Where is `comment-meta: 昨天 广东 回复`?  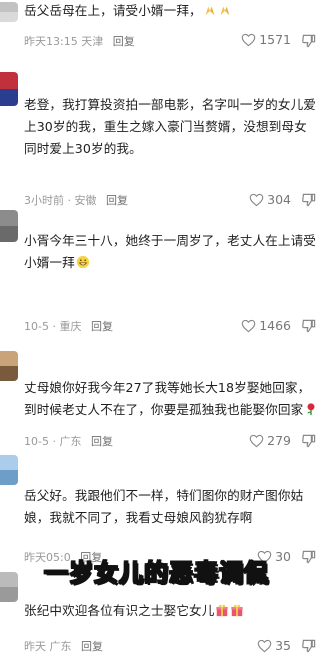 comment-meta: 昨天 广东 回复 is located at coordinates (63, 646).